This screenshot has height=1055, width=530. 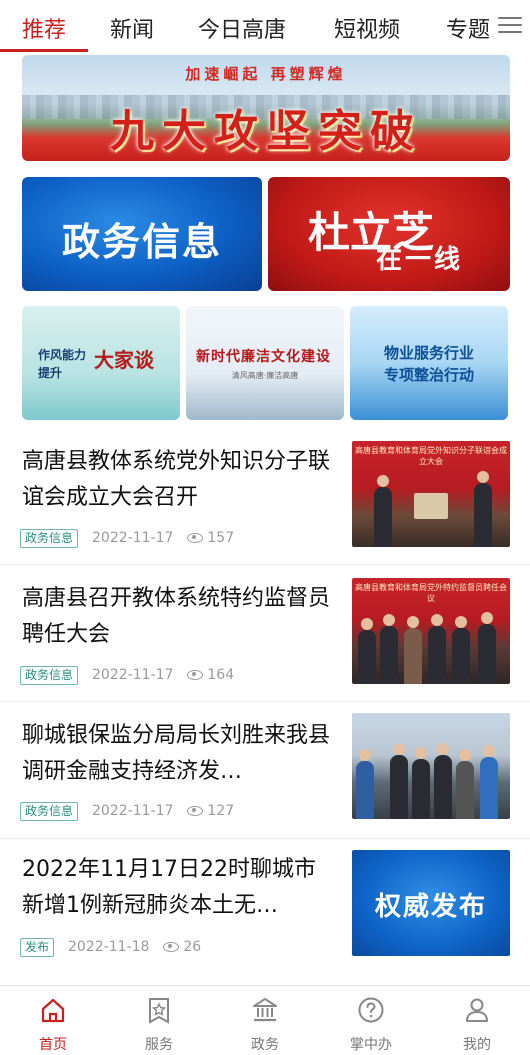 I want to click on hero-banner: 加速崛起 再塑辉煌 九大攻坚突破, so click(x=266, y=108).